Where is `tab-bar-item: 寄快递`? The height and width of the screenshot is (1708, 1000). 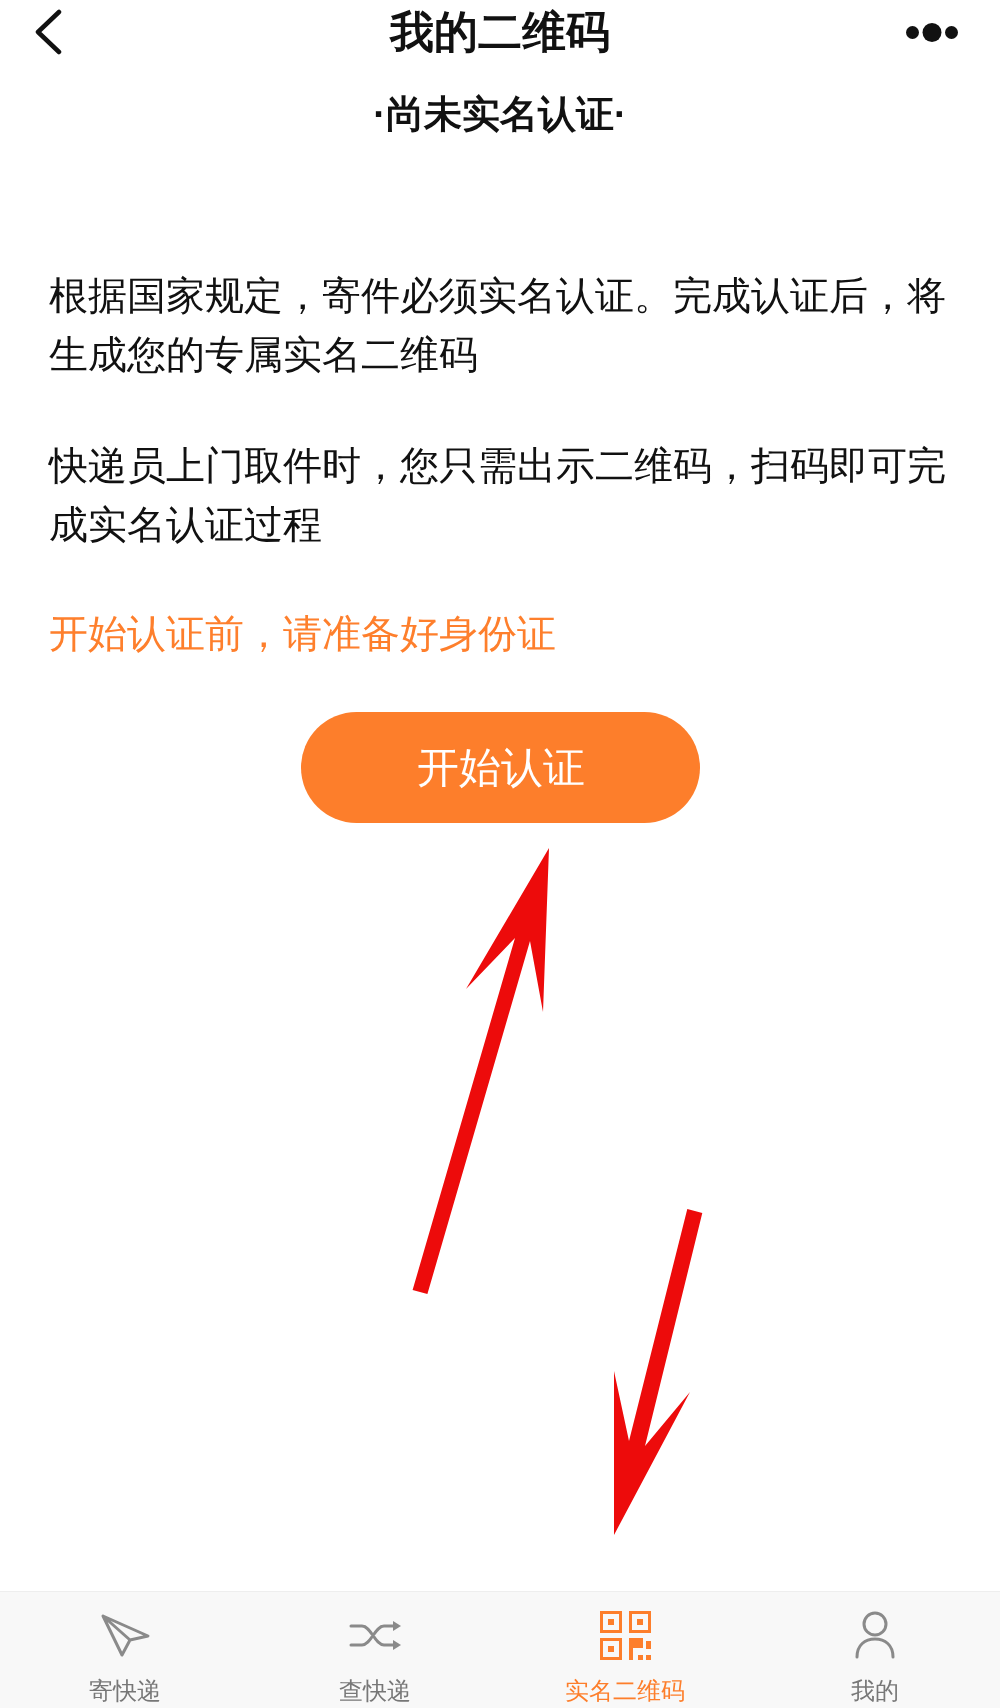 tab-bar-item: 寄快递 is located at coordinates (125, 1650).